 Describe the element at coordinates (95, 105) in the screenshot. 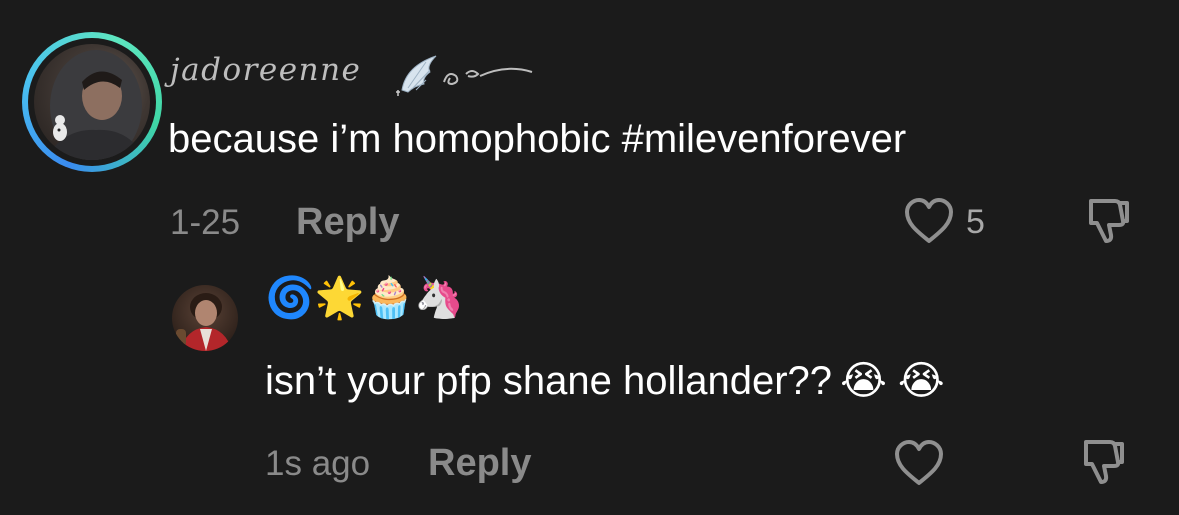

I see `avatar-portrait-icon` at that location.